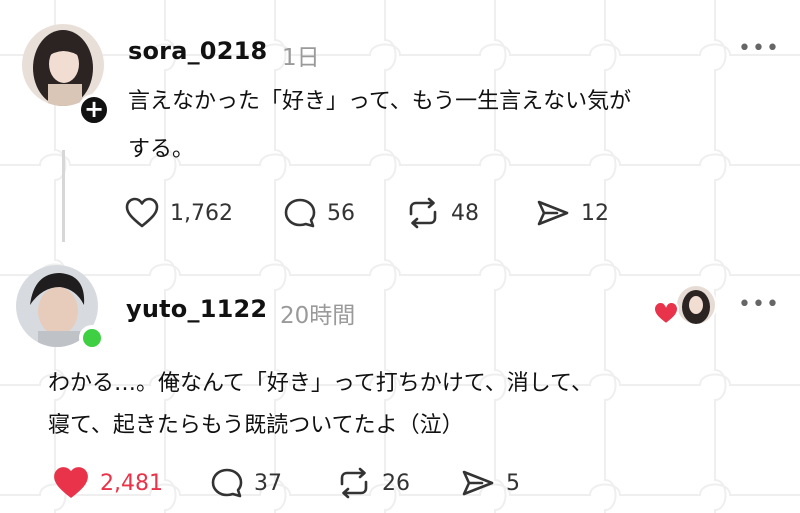 Image resolution: width=800 pixels, height=513 pixels. What do you see at coordinates (595, 213) in the screenshot?
I see `share-count: 12` at bounding box center [595, 213].